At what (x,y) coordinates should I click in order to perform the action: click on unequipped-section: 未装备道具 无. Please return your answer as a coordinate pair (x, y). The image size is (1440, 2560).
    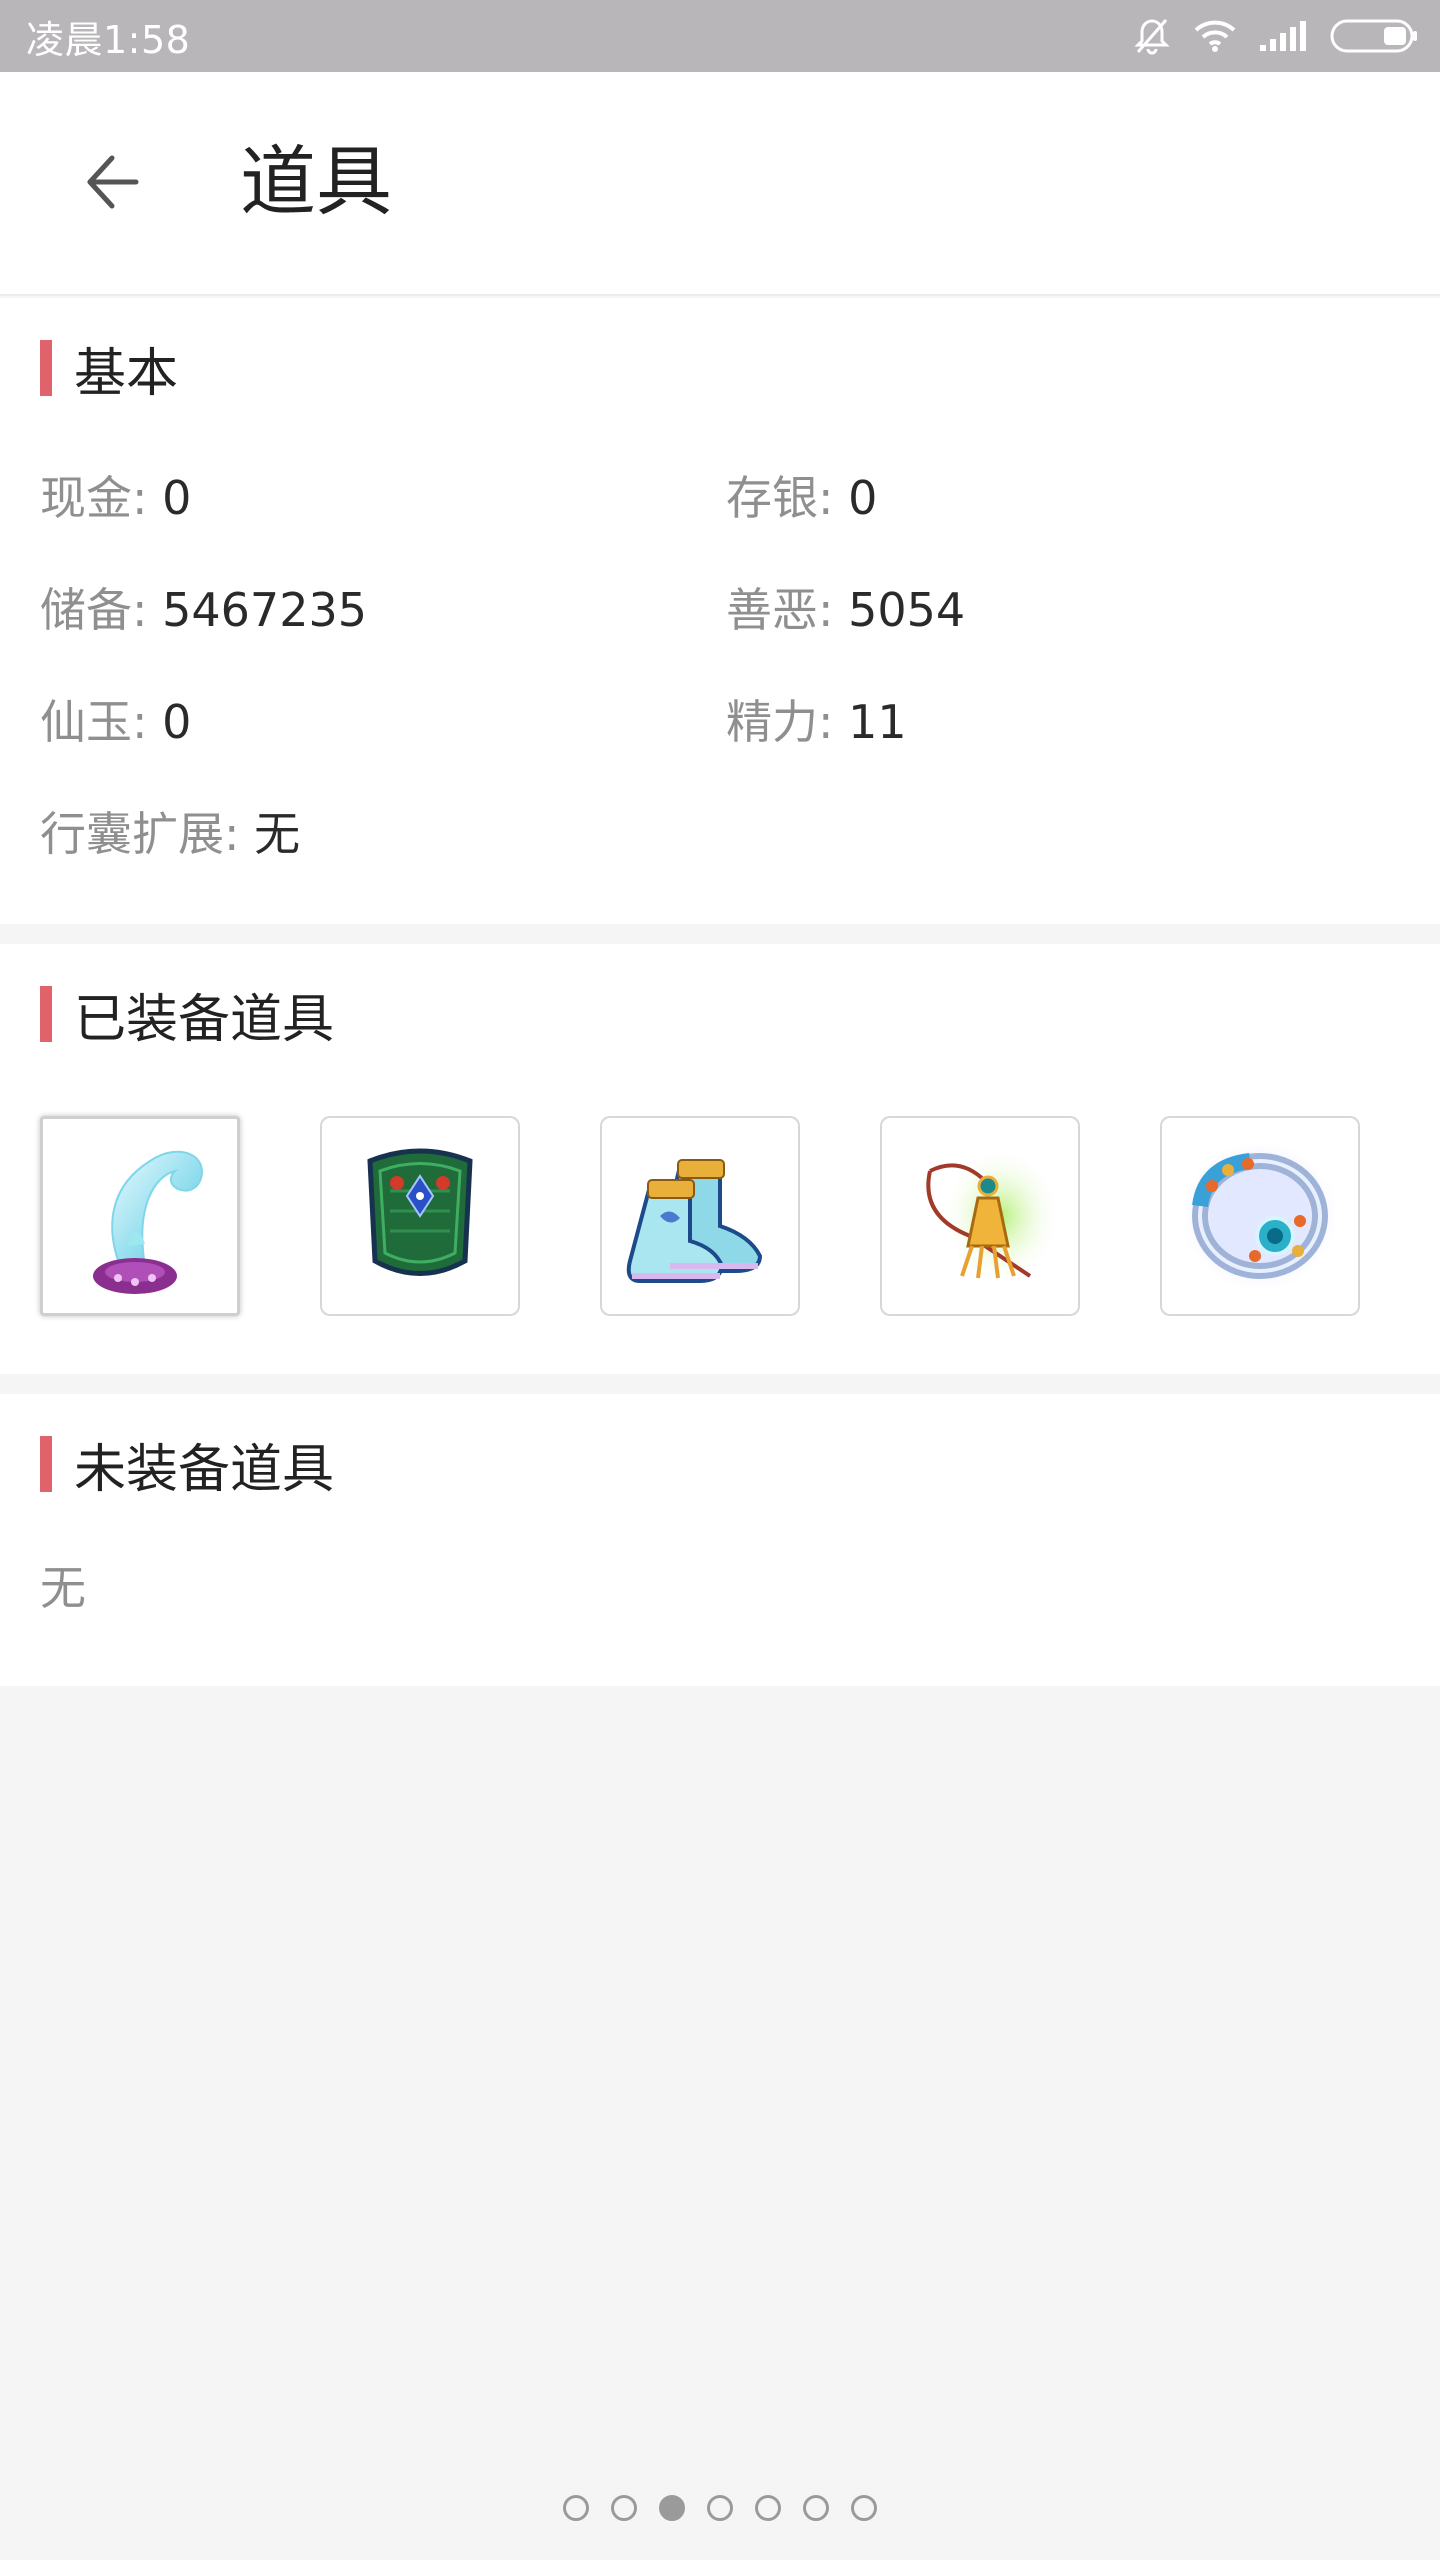
    Looking at the image, I should click on (720, 1540).